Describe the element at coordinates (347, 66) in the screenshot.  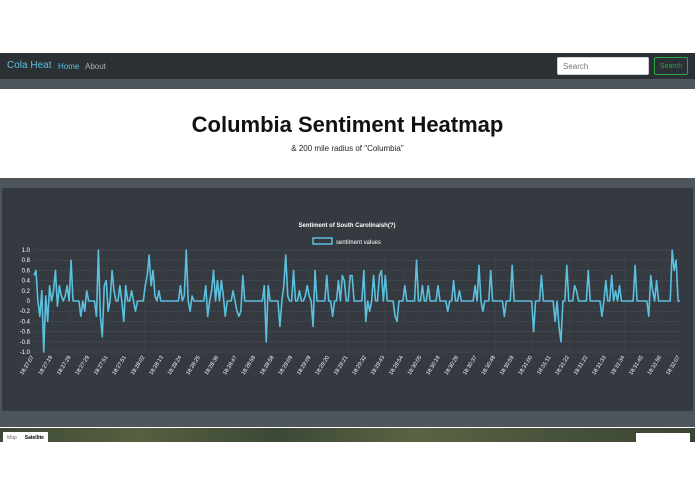
I see `navbar: Cola Heat Home About Search` at that location.